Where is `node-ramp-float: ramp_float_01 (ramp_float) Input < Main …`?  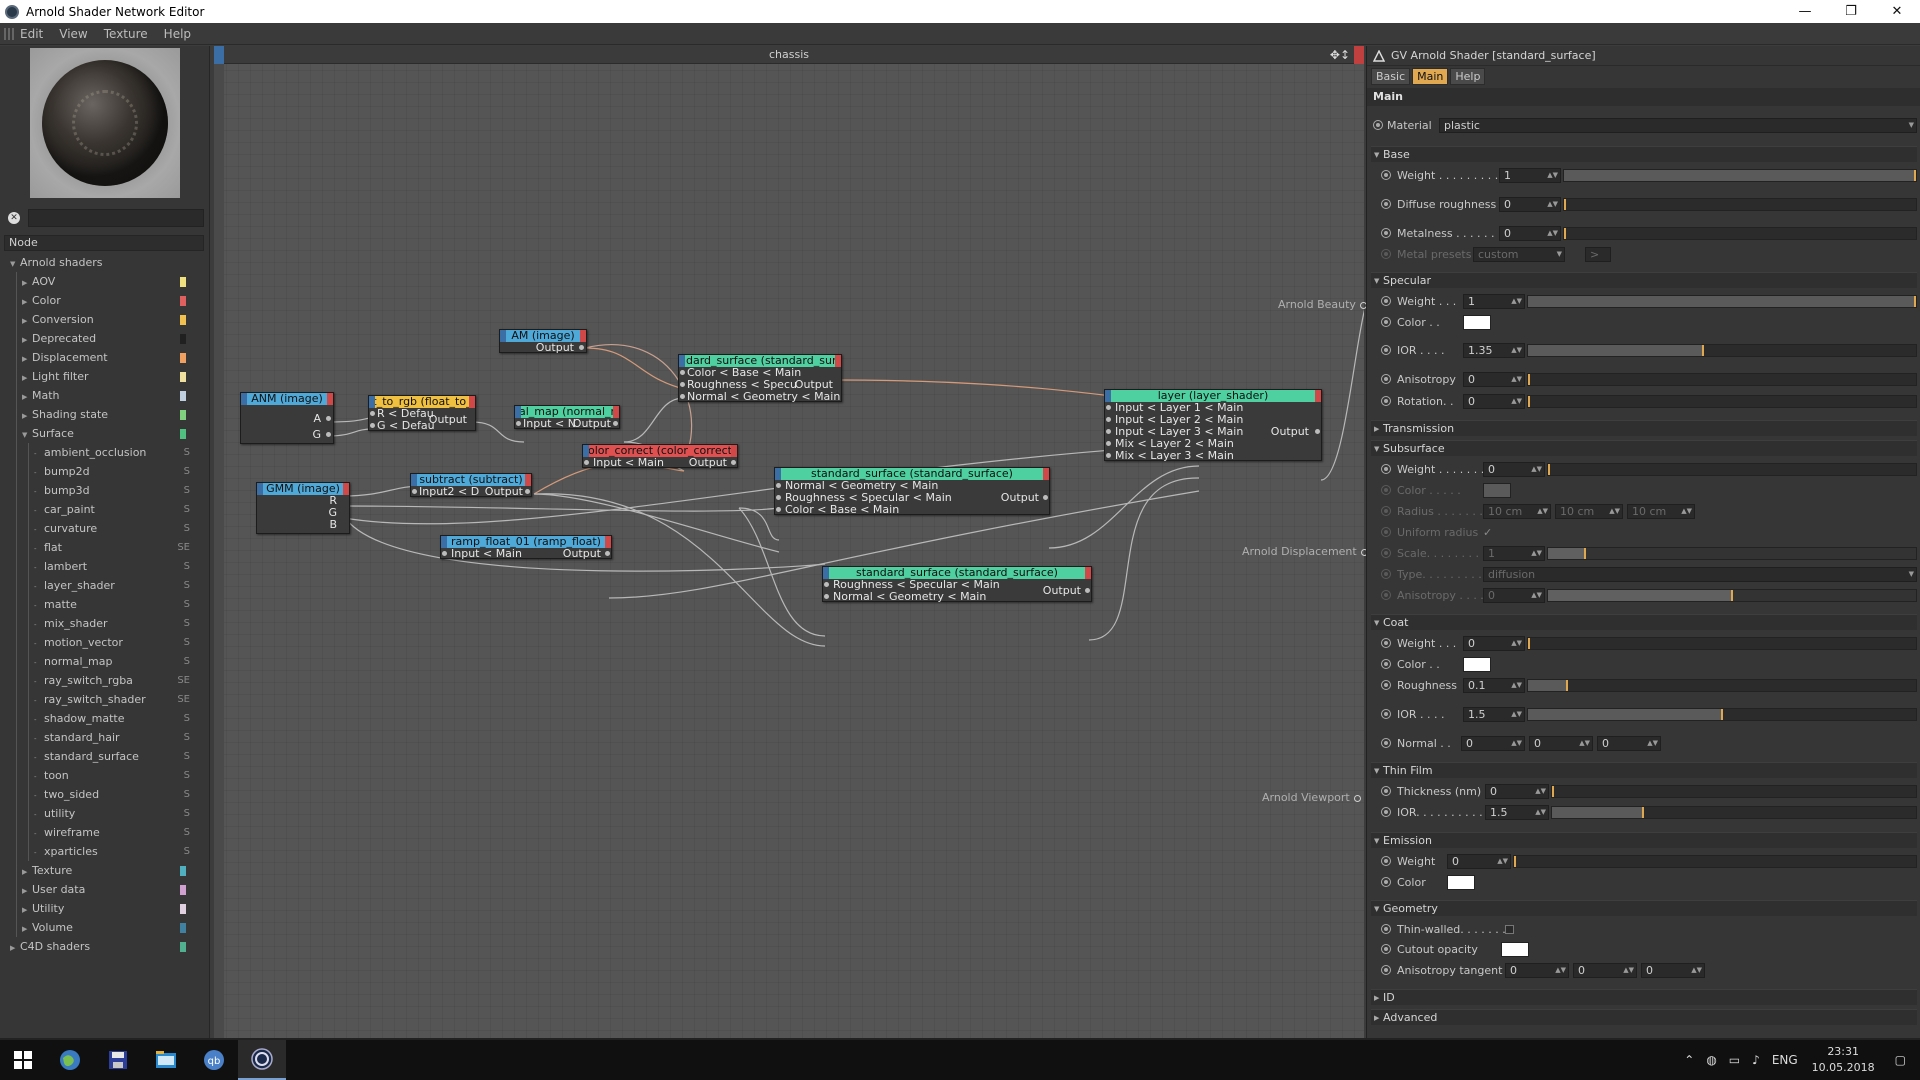
node-ramp-float: ramp_float_01 (ramp_float) Input < Main … is located at coordinates (526, 547).